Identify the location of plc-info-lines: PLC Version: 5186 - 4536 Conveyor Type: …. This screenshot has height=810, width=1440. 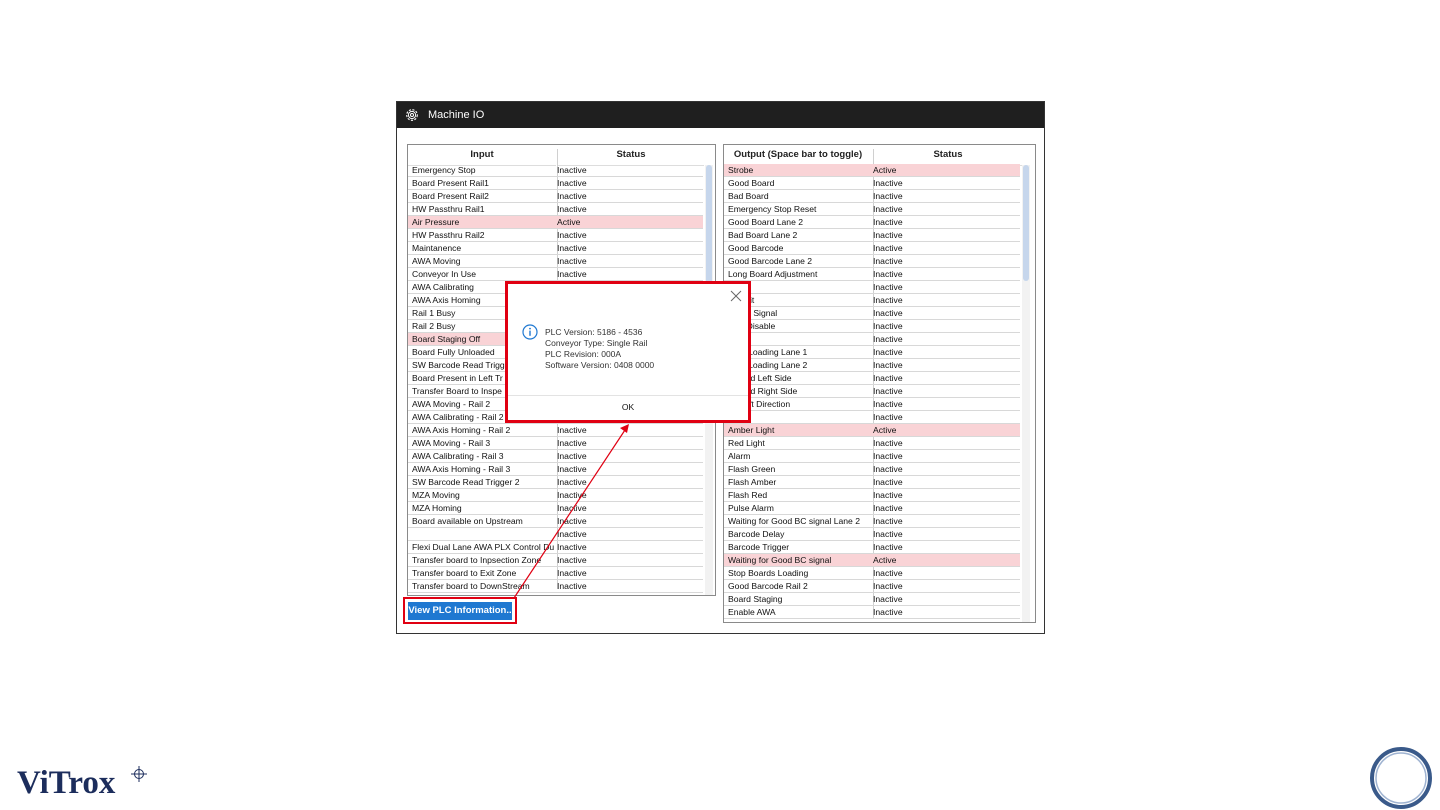
(599, 349).